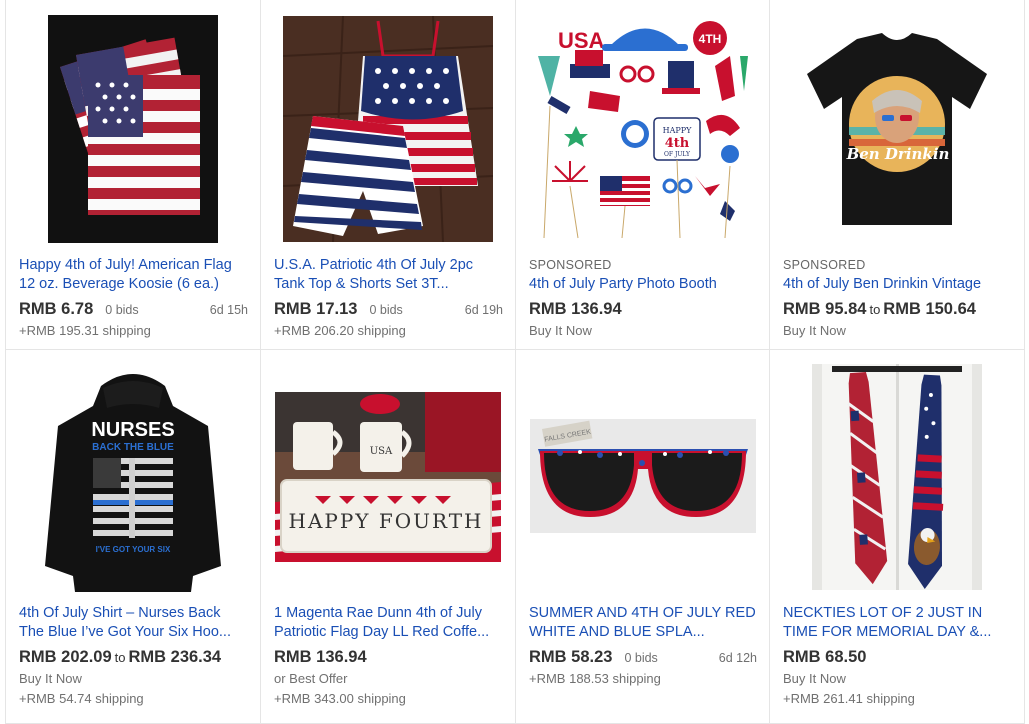 The width and height of the screenshot is (1029, 724). I want to click on mug-text: USA, so click(381, 451).